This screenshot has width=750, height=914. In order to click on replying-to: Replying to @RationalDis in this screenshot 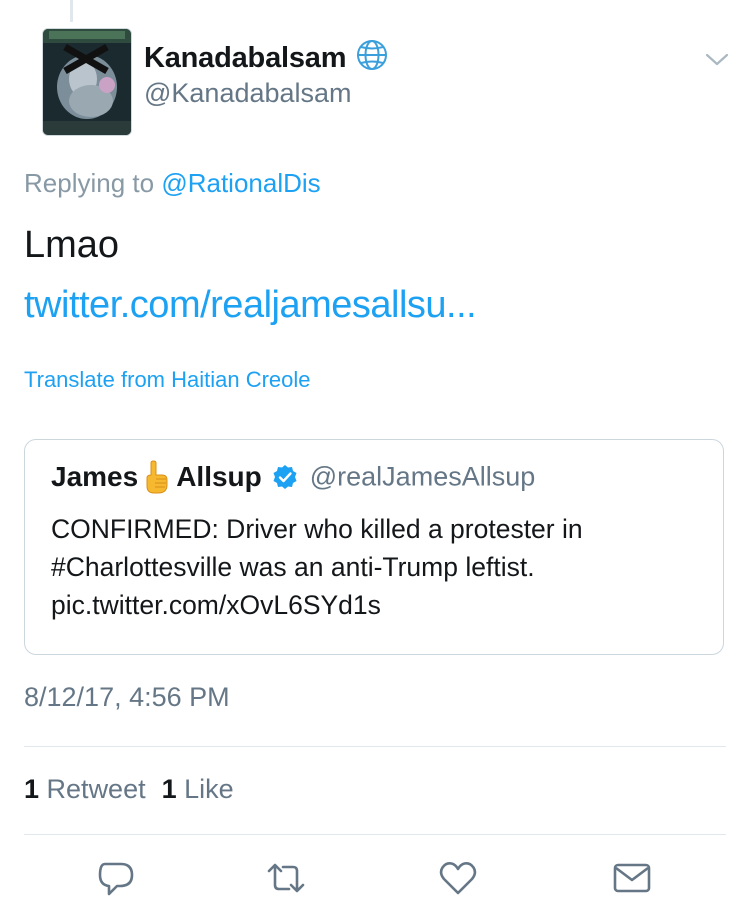, I will do `click(172, 183)`.